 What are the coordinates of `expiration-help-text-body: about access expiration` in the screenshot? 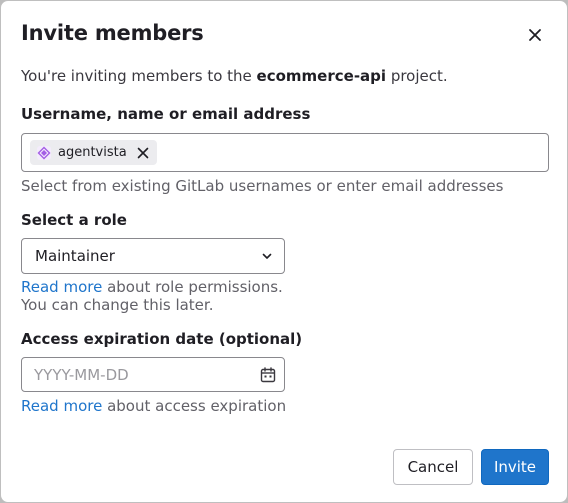 It's located at (194, 406).